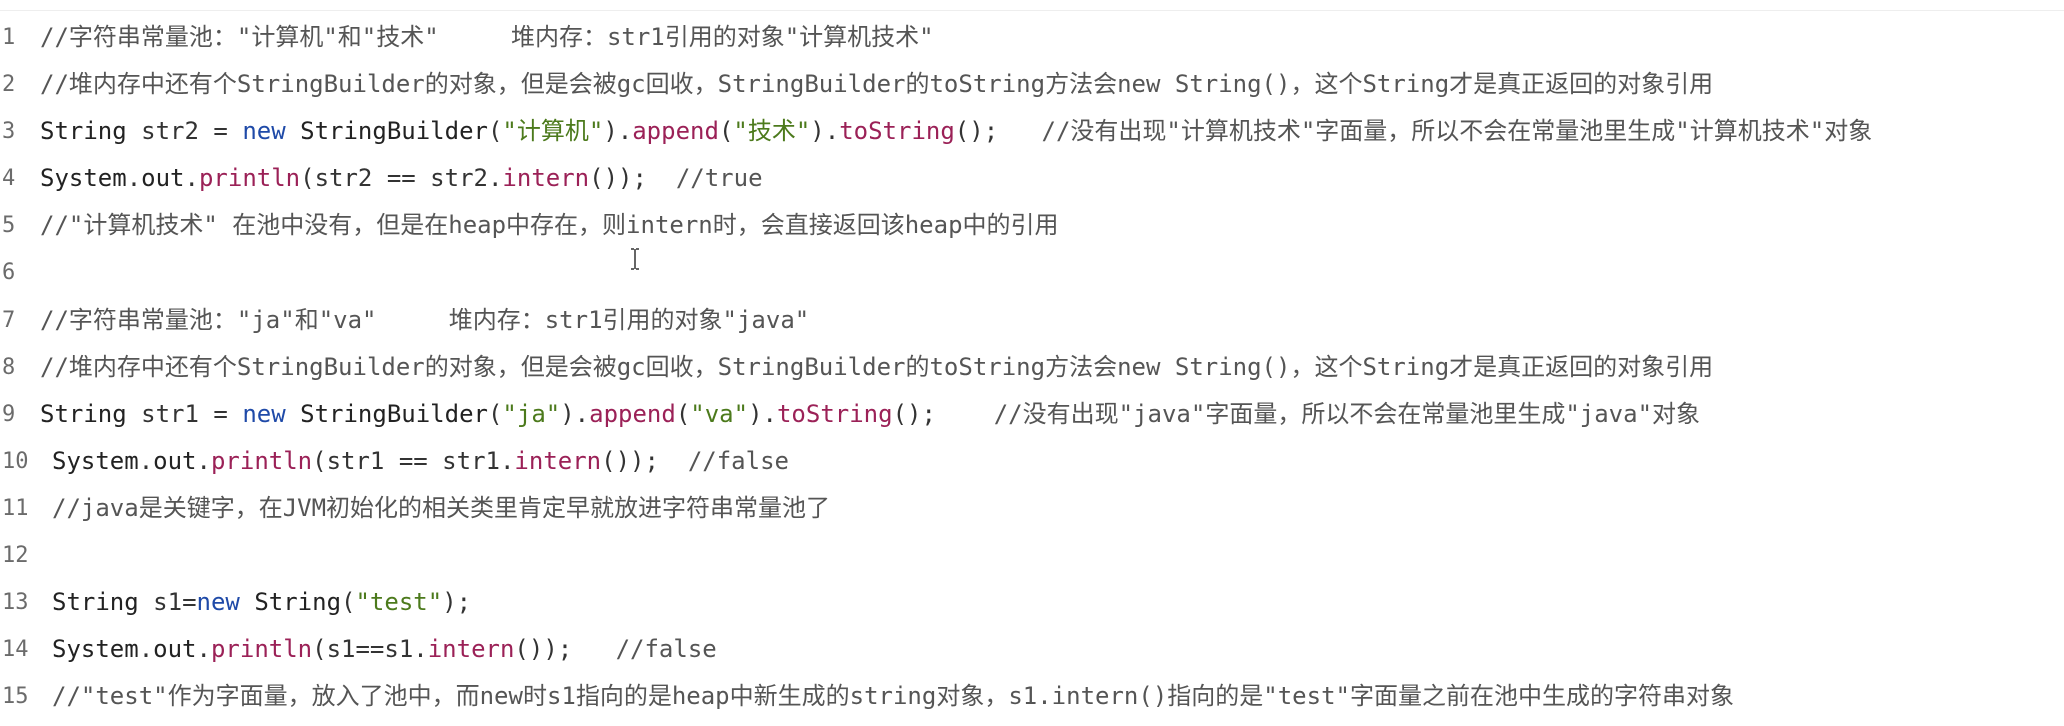 The width and height of the screenshot is (2064, 726). What do you see at coordinates (1457, 131) in the screenshot?
I see `code-comment: //没有出现"计算机技术"字面量，所以不会在常量池里生成"计算机技术"对象` at bounding box center [1457, 131].